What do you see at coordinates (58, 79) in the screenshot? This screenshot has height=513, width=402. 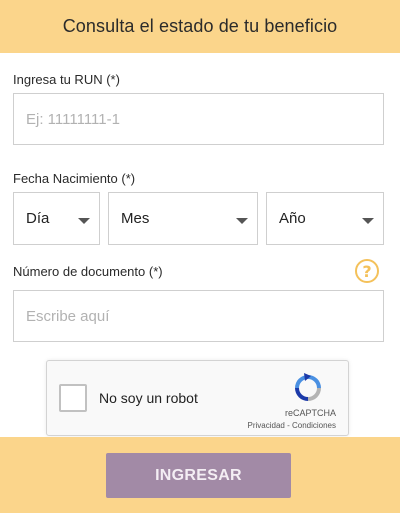 I see `run-label-text: Ingresa tu RUN` at bounding box center [58, 79].